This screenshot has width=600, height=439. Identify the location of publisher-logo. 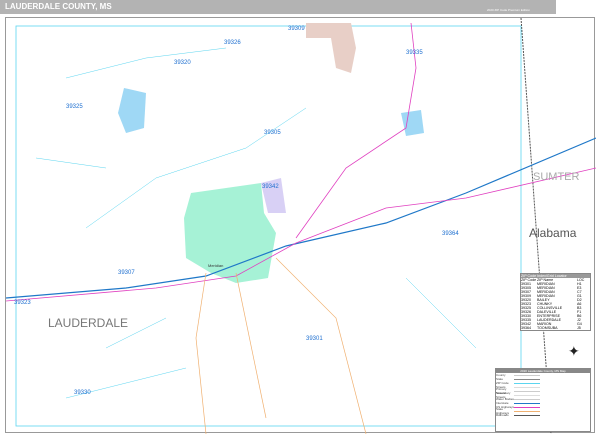
(578, 7).